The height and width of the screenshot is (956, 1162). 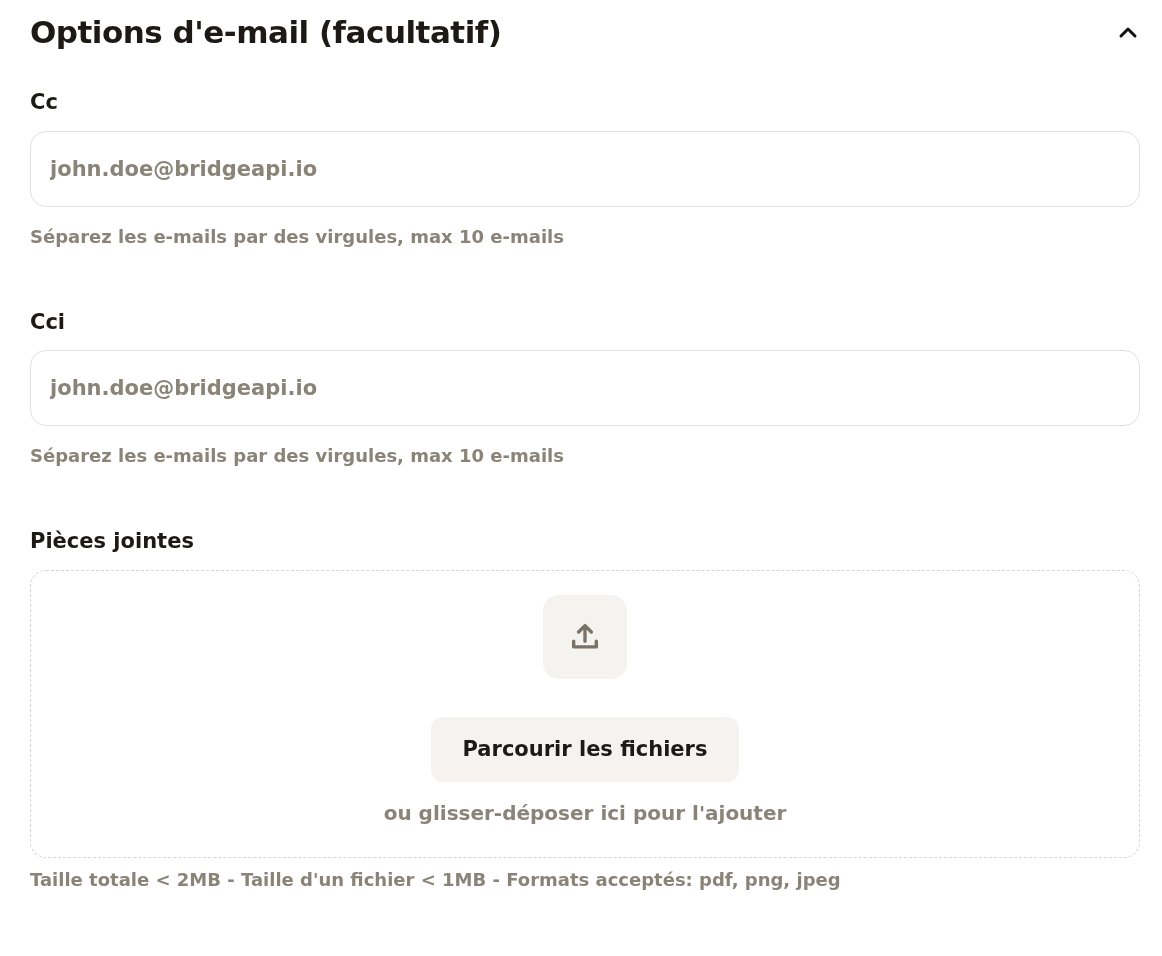 I want to click on browse-files-button: Parcourir les fichiers, so click(x=585, y=749).